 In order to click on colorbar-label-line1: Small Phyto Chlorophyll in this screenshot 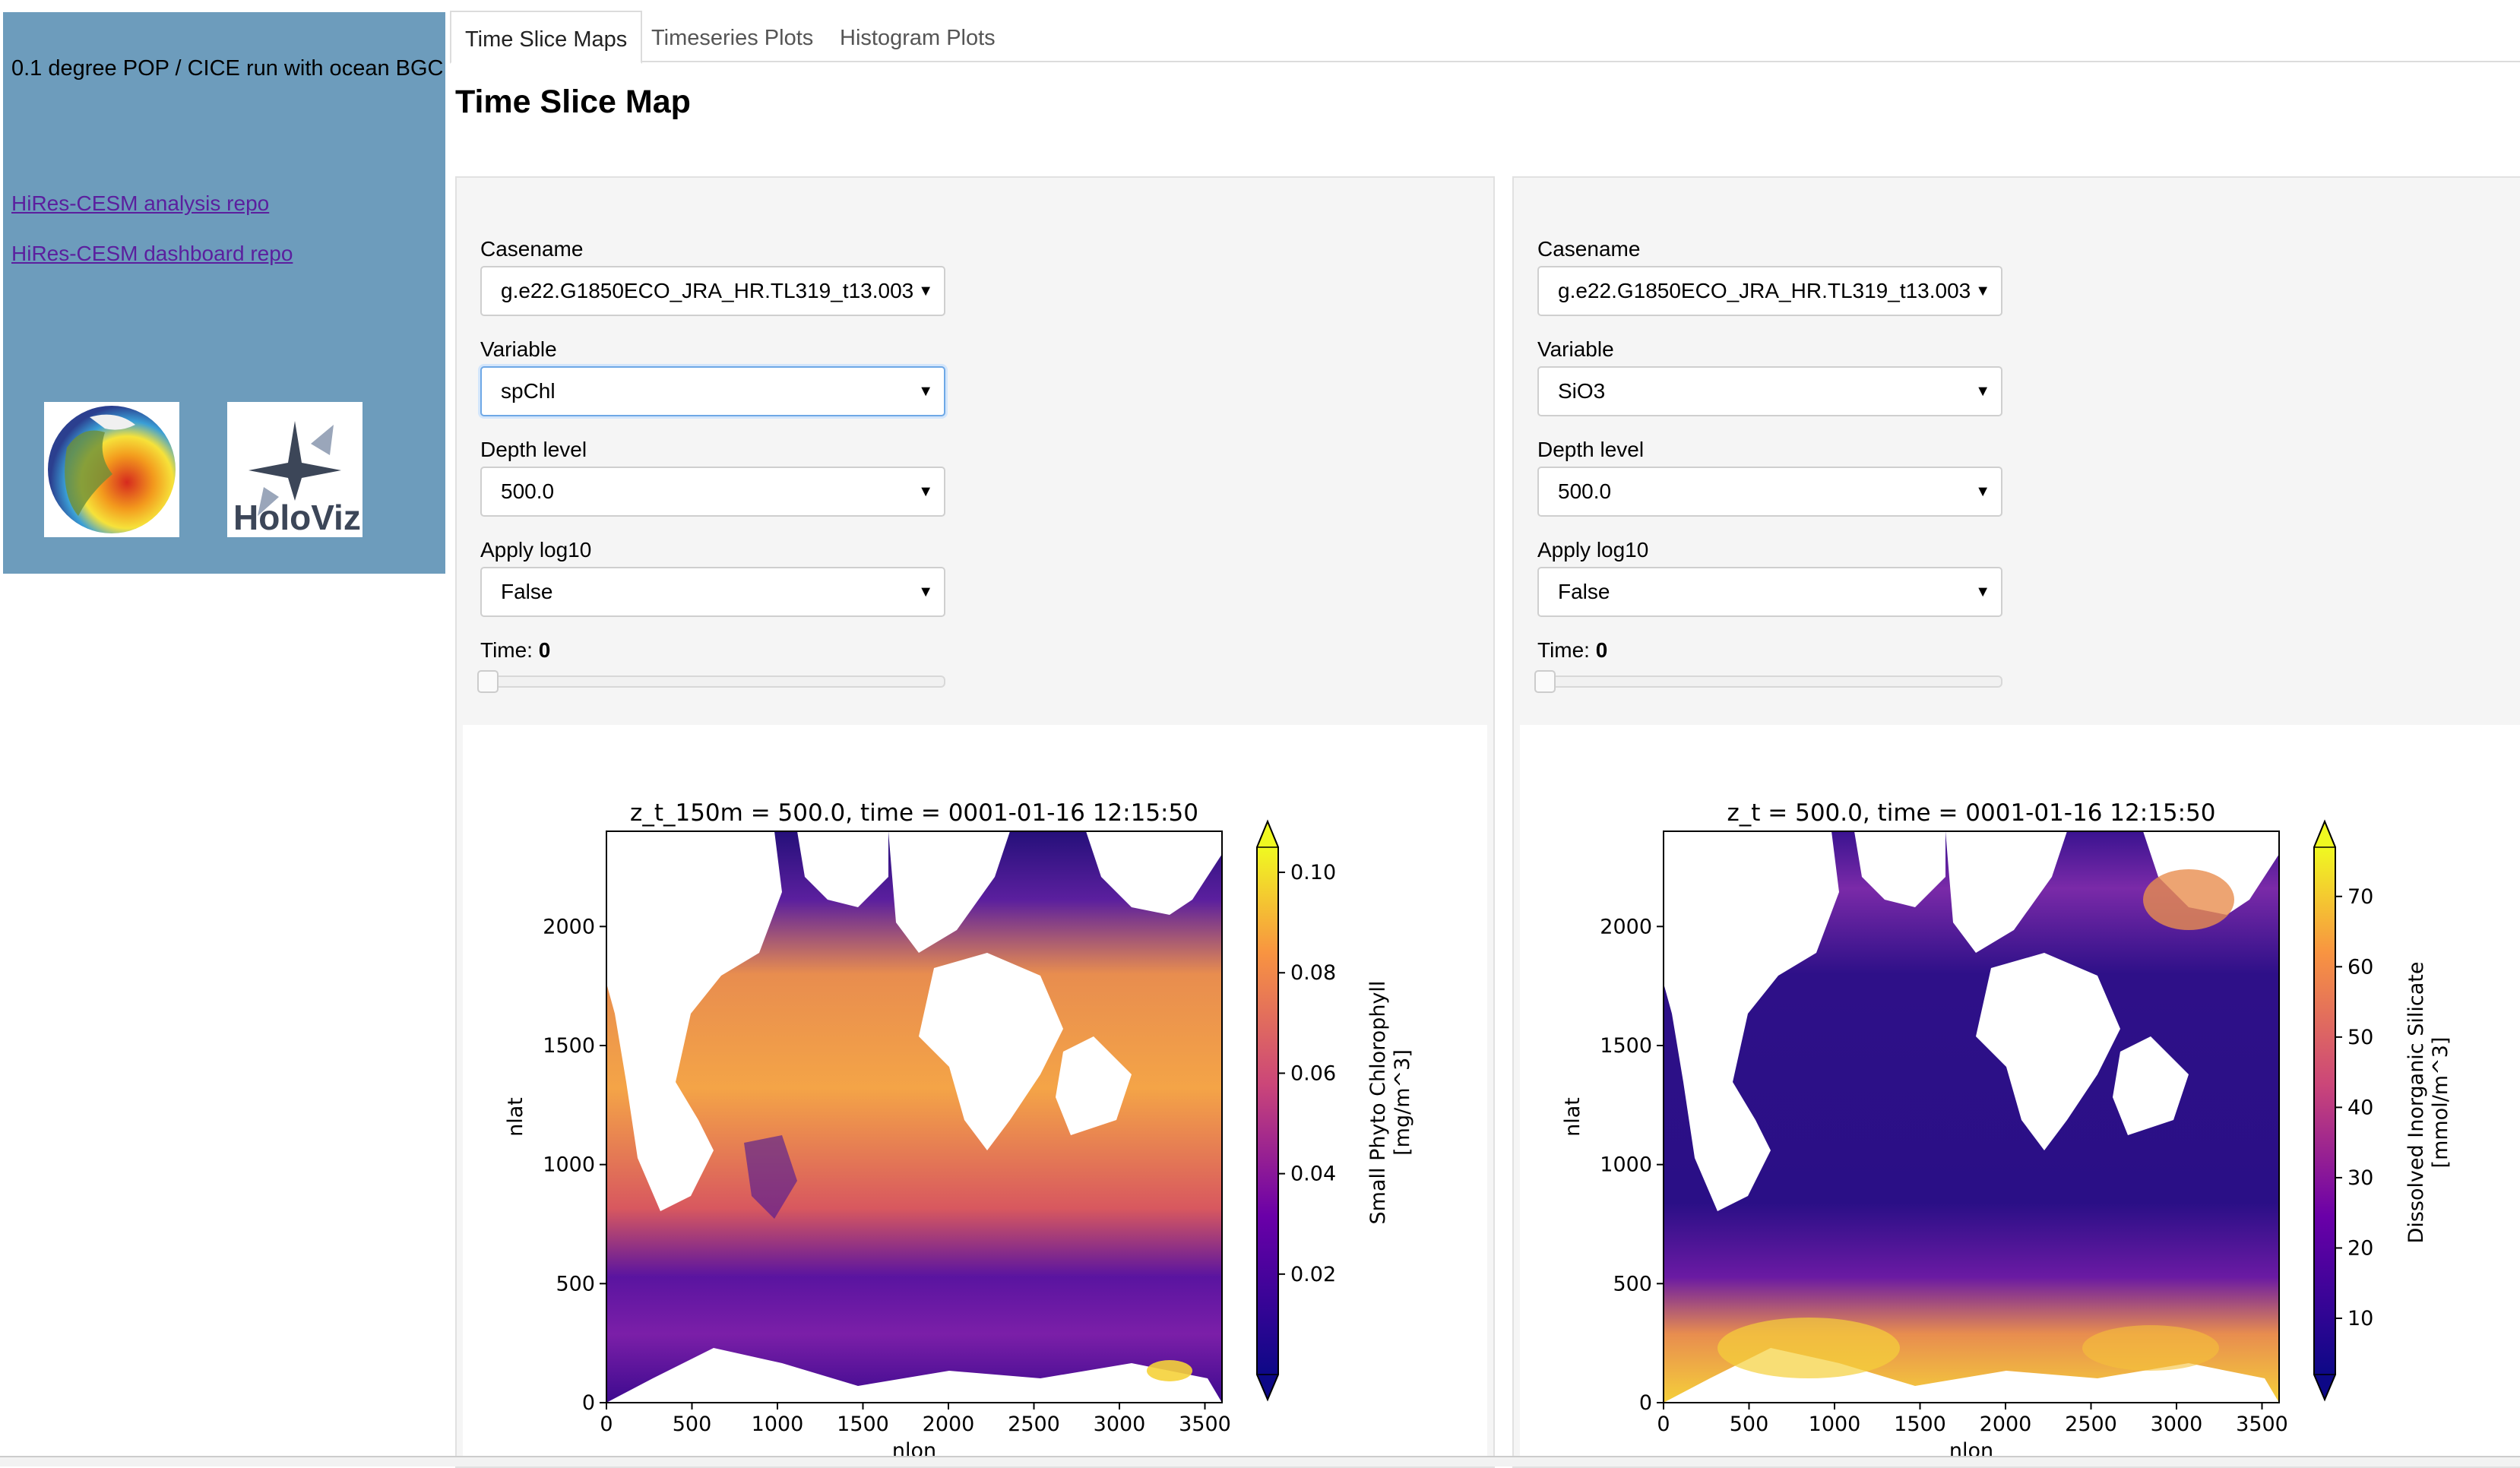, I will do `click(1378, 1103)`.